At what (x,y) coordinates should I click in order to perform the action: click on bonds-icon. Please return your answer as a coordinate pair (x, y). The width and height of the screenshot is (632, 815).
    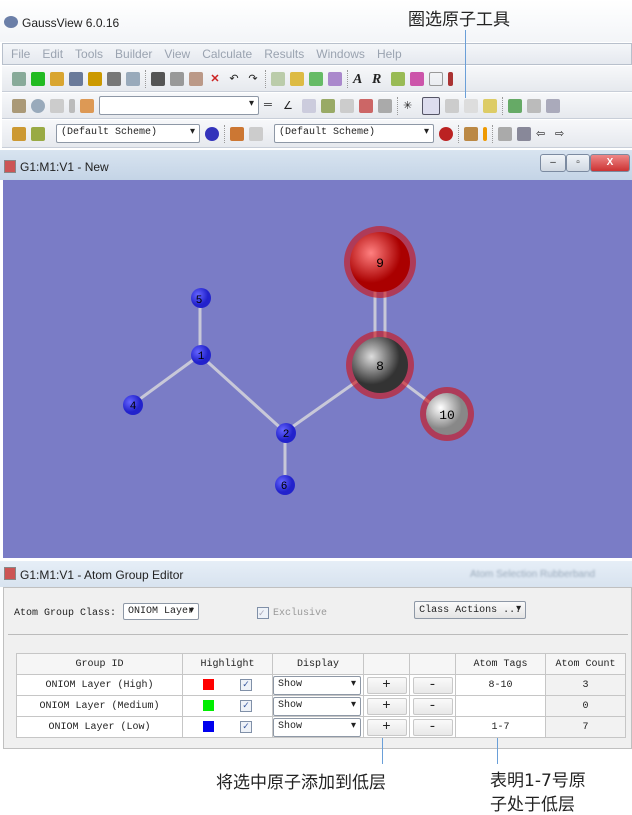
    Looking at the image, I should click on (335, 78).